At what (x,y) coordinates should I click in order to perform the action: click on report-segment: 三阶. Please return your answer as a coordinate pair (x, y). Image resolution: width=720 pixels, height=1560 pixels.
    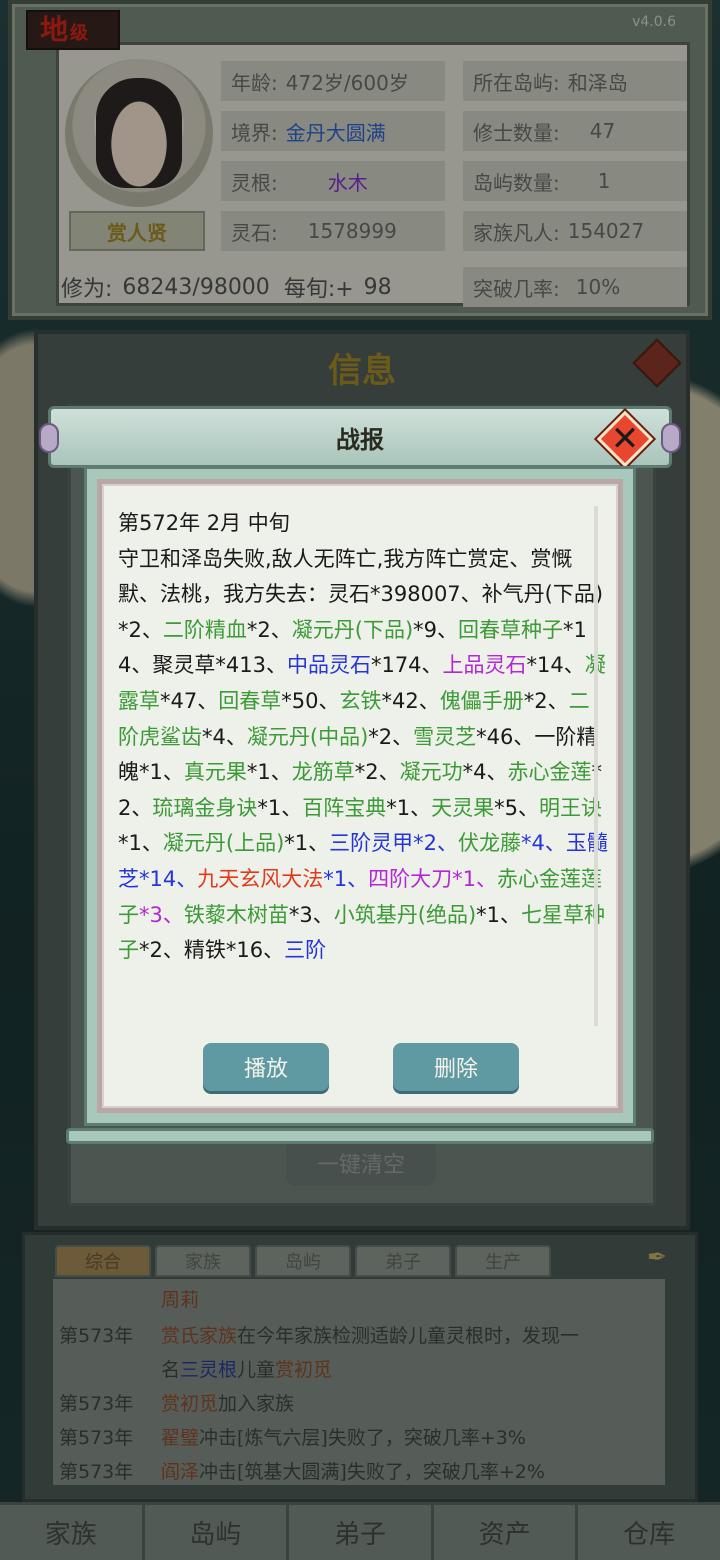
    Looking at the image, I should click on (305, 950).